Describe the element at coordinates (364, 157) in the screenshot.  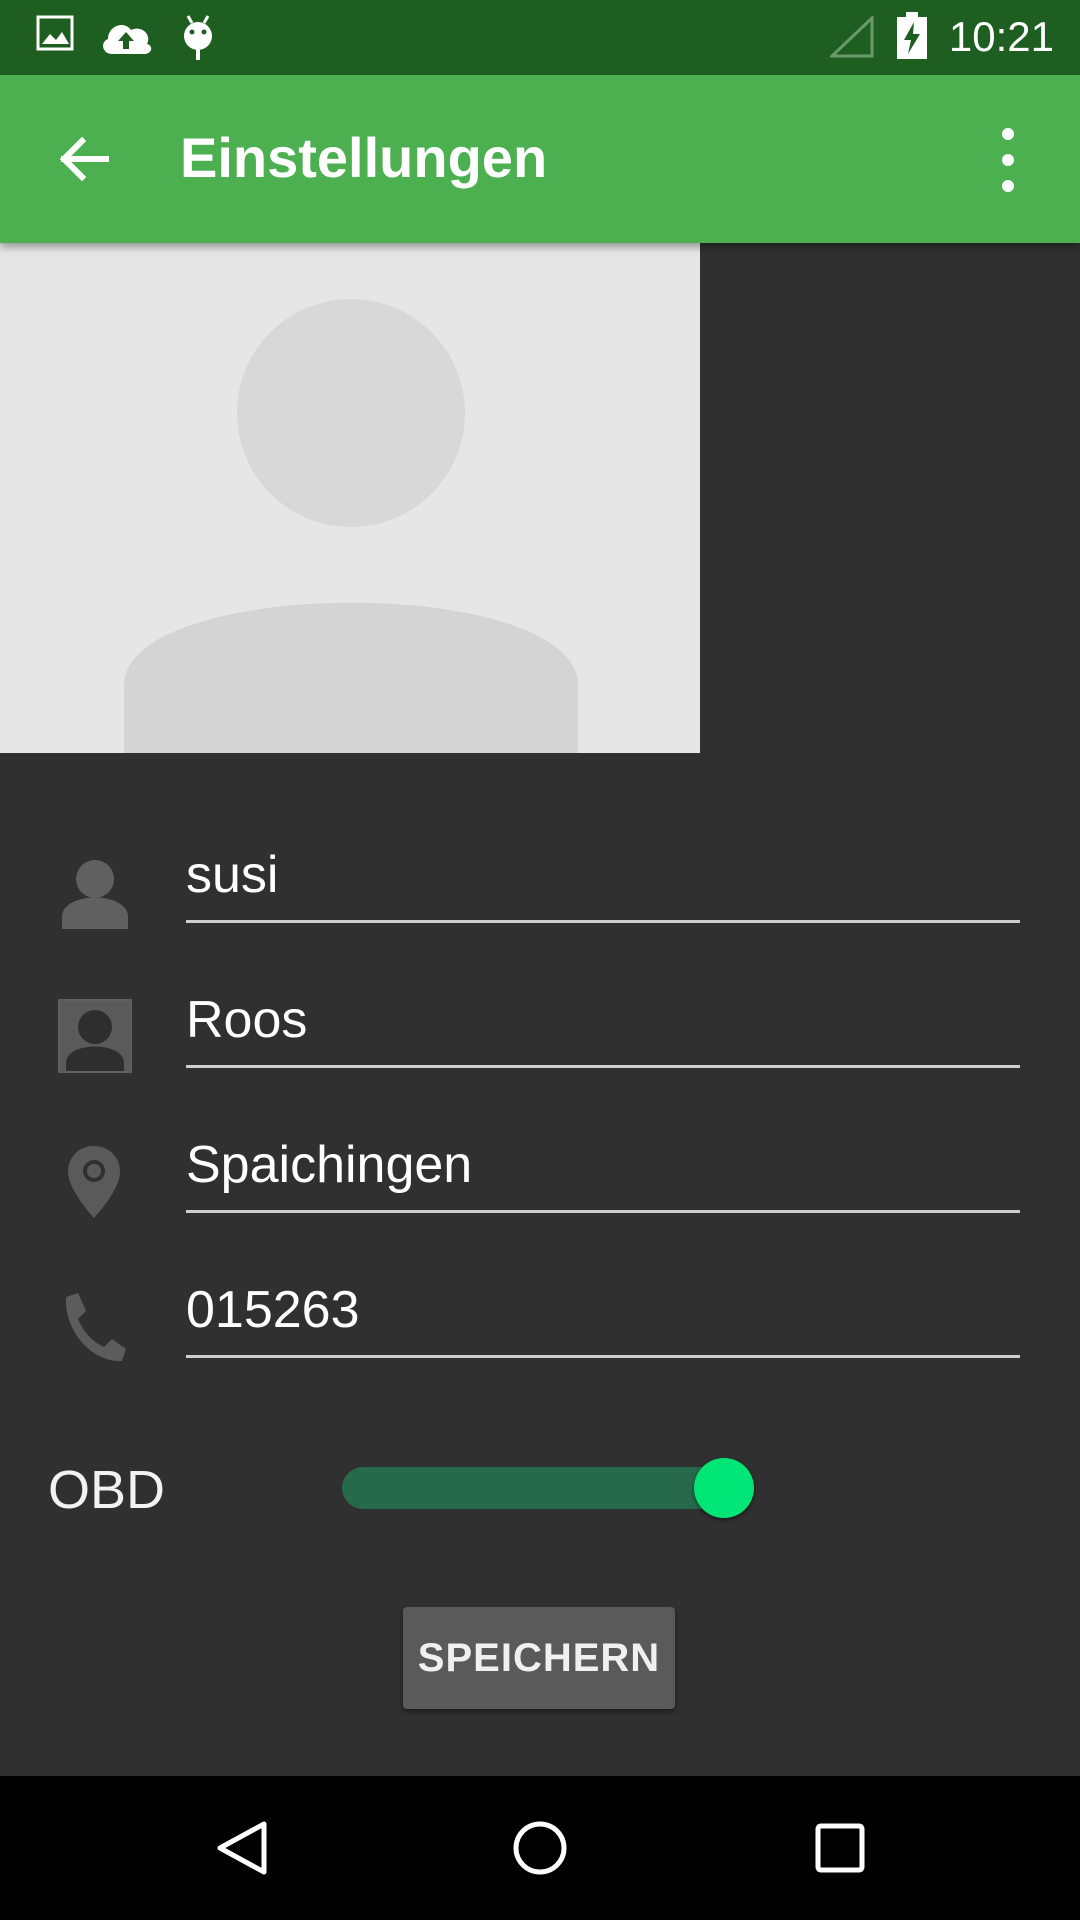
I see `page-title: Einstellungen` at that location.